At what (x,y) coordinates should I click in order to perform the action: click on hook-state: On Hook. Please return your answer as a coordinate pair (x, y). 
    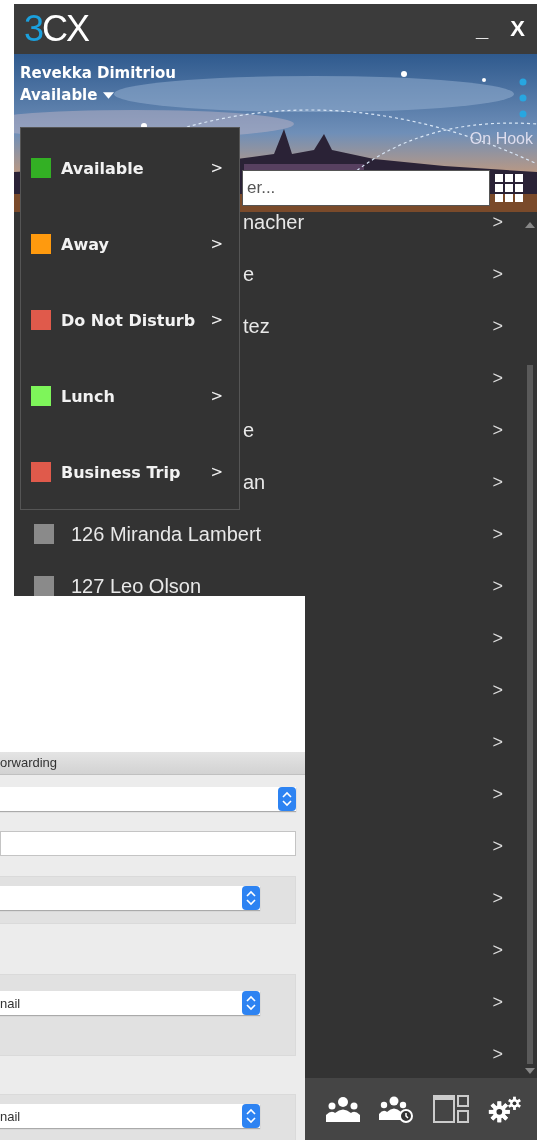
    Looking at the image, I should click on (501, 139).